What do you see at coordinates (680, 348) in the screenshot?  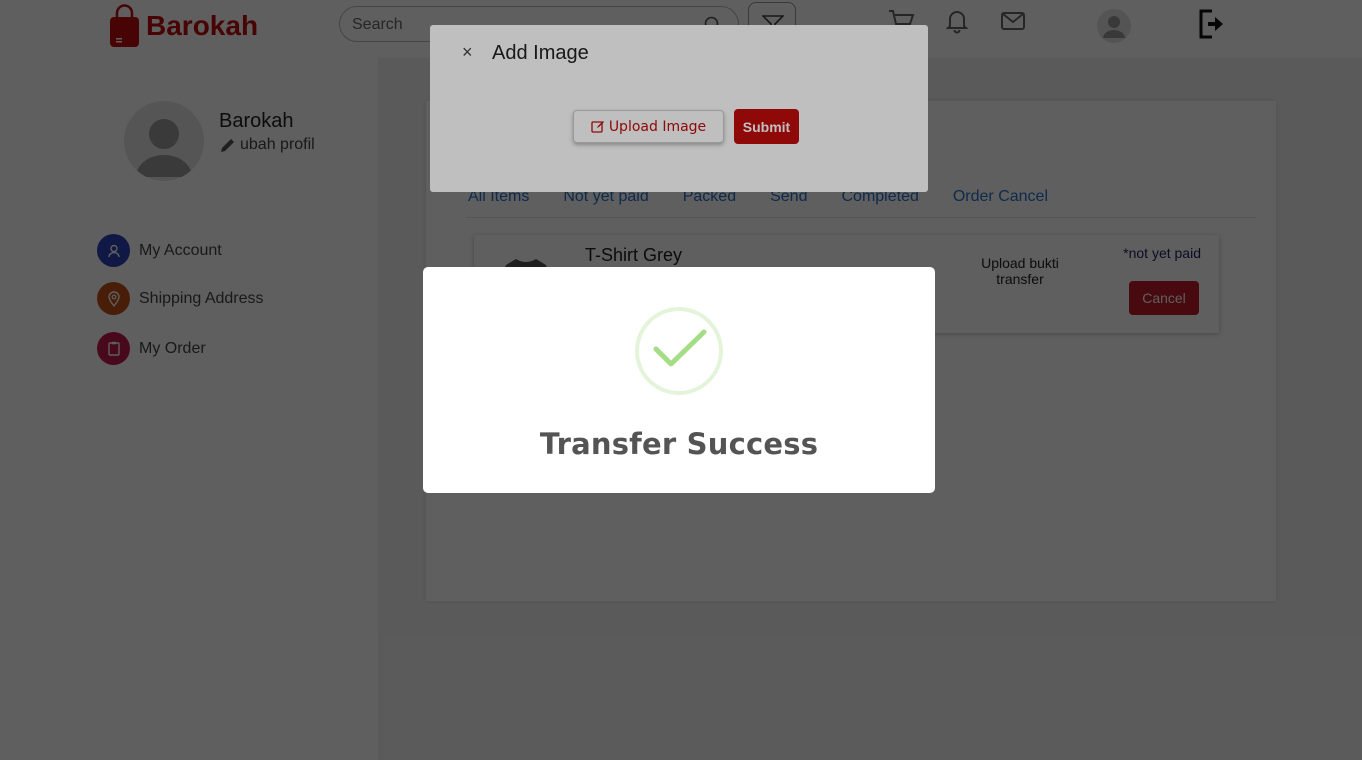 I see `check-icon` at bounding box center [680, 348].